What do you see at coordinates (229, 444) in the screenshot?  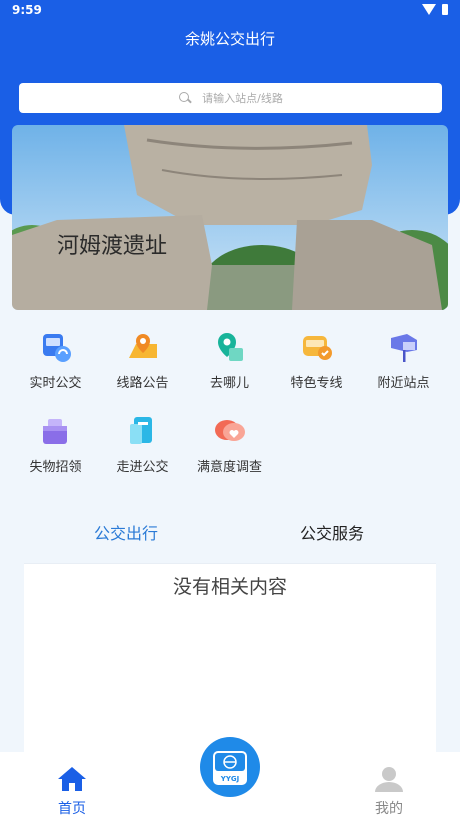 I see `grid-item-survey: 满意度调查` at bounding box center [229, 444].